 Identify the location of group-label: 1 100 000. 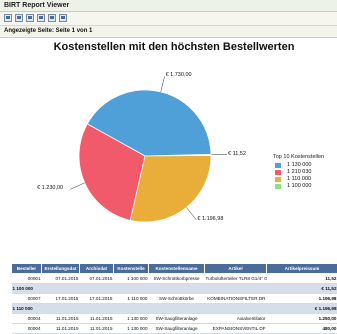
(139, 289).